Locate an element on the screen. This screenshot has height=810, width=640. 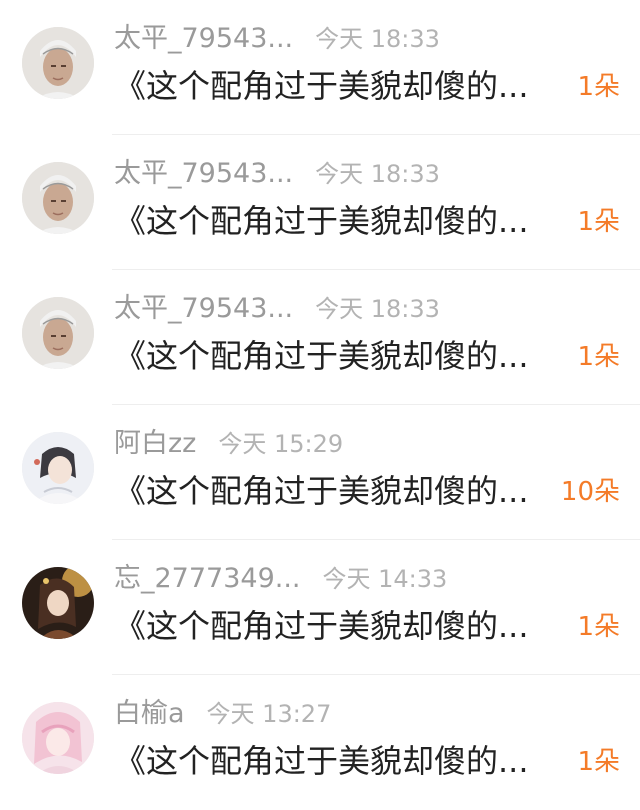
anime-avatar-pink-icon is located at coordinates (58, 738).